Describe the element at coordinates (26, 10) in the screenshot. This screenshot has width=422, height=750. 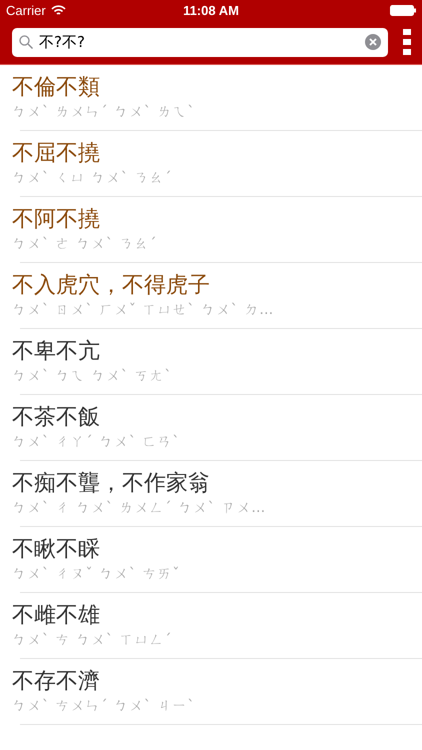
I see `carrier-label: Carrier` at that location.